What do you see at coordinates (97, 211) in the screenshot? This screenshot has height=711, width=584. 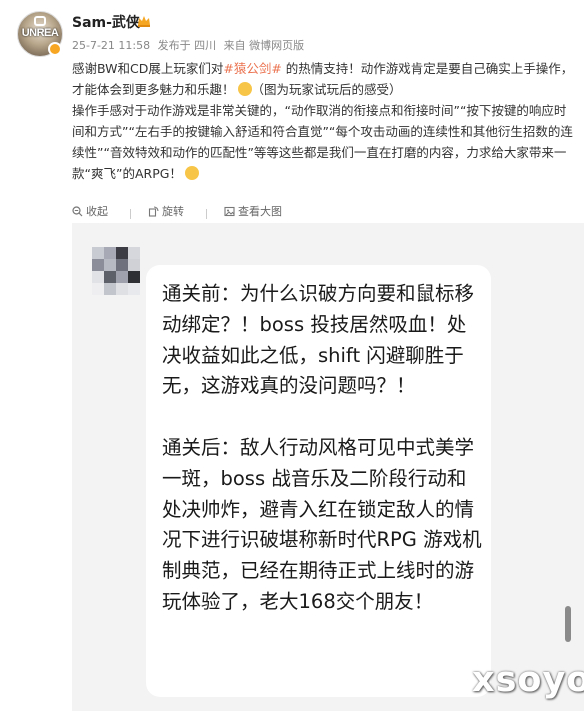 I see `collapse-label: 收起` at bounding box center [97, 211].